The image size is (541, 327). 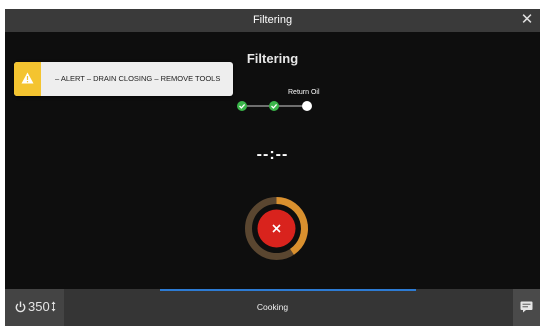 I want to click on power-button: 350, so click(x=34, y=307).